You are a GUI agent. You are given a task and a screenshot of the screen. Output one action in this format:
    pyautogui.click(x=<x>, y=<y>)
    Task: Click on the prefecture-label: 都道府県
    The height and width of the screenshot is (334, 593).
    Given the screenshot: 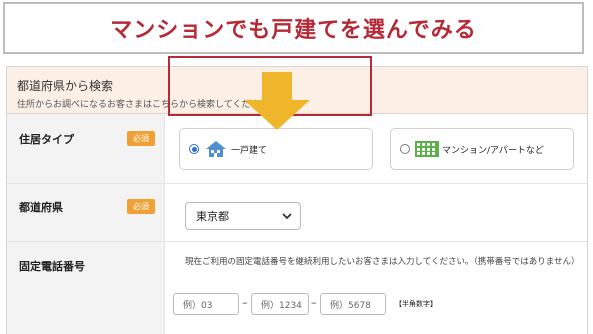 What is the action you would take?
    pyautogui.click(x=41, y=207)
    